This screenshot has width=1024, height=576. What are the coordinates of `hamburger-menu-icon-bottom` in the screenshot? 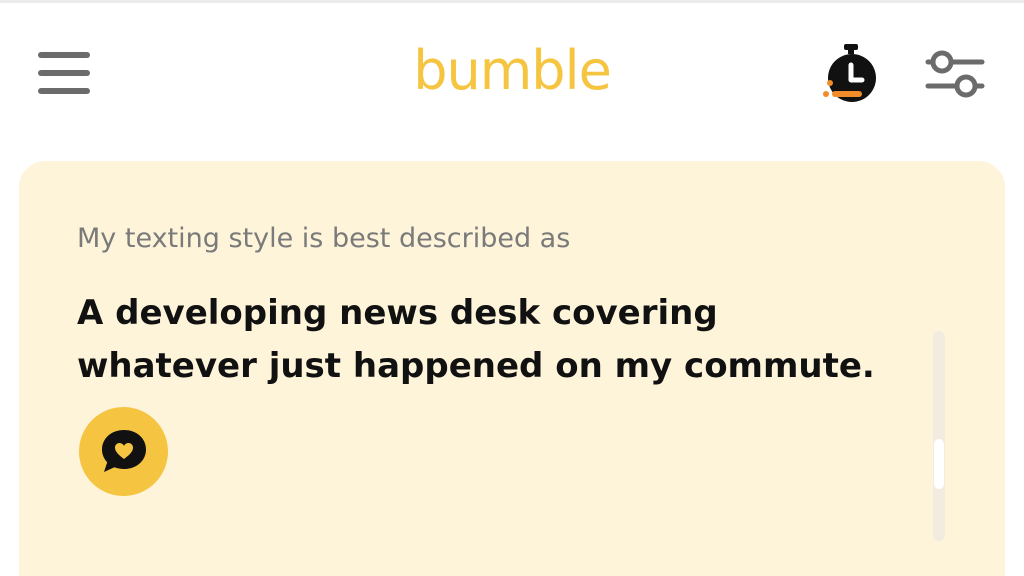 It's located at (64, 91).